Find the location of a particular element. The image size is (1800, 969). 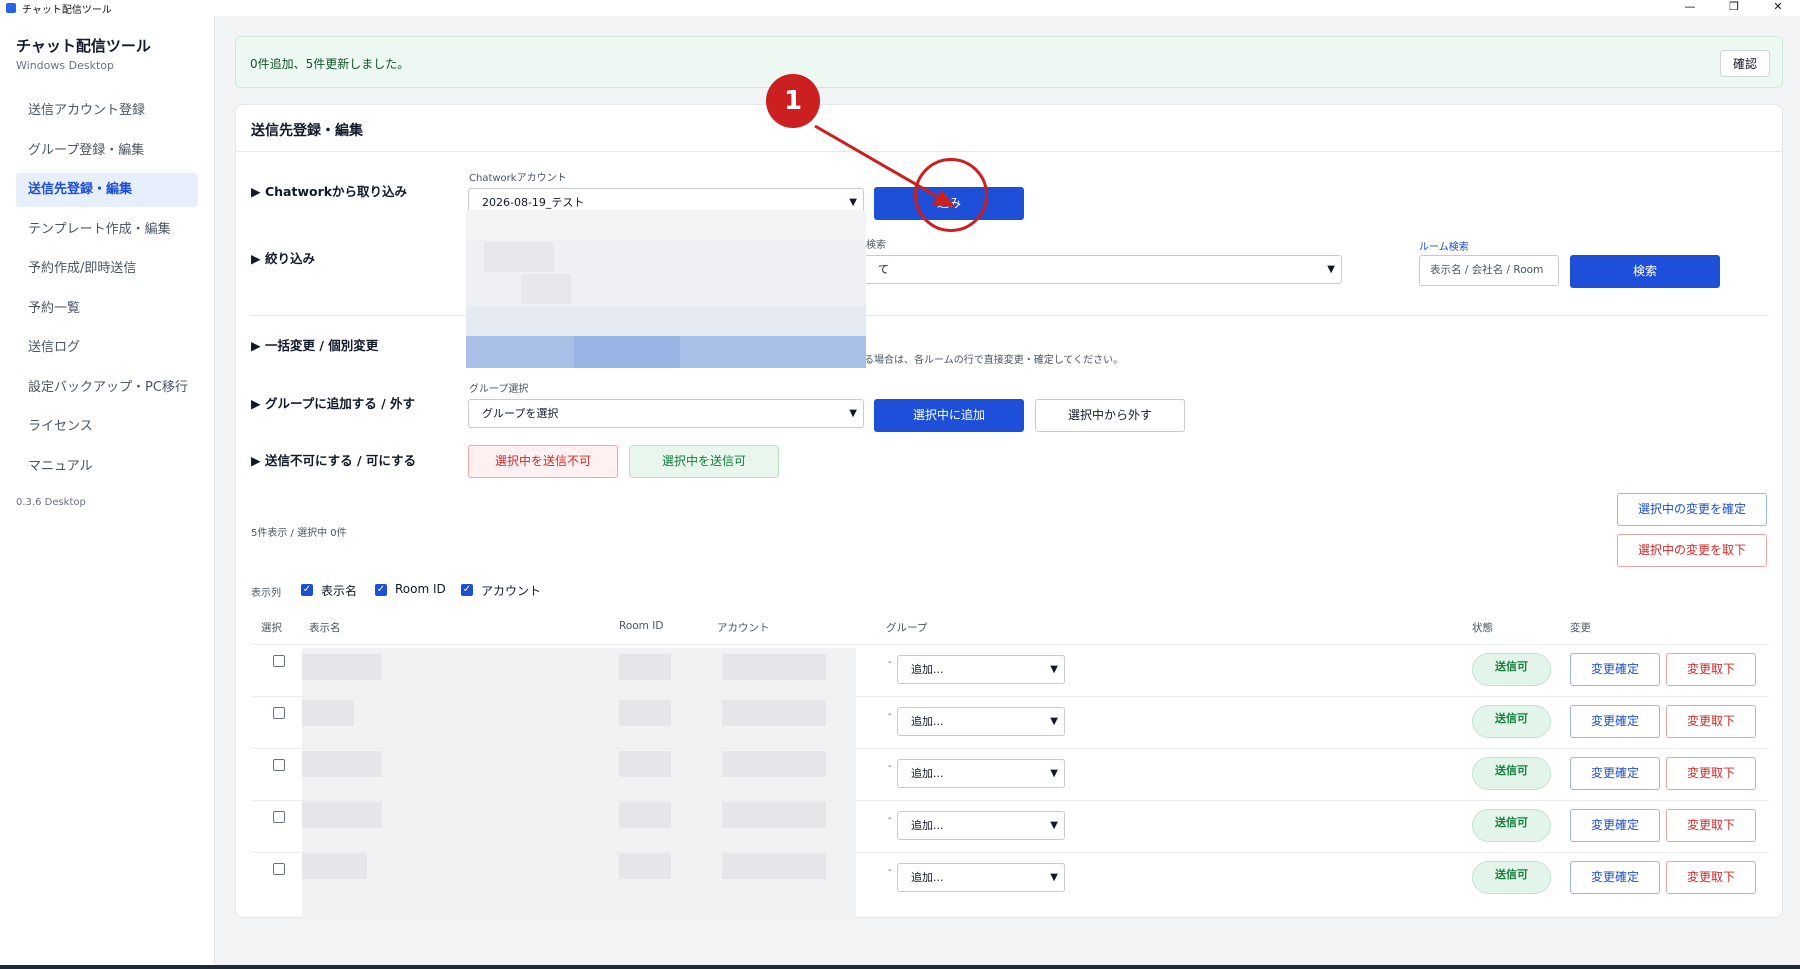

sidebar-item-template-edit: テンプレート作成・編集 is located at coordinates (107, 230).